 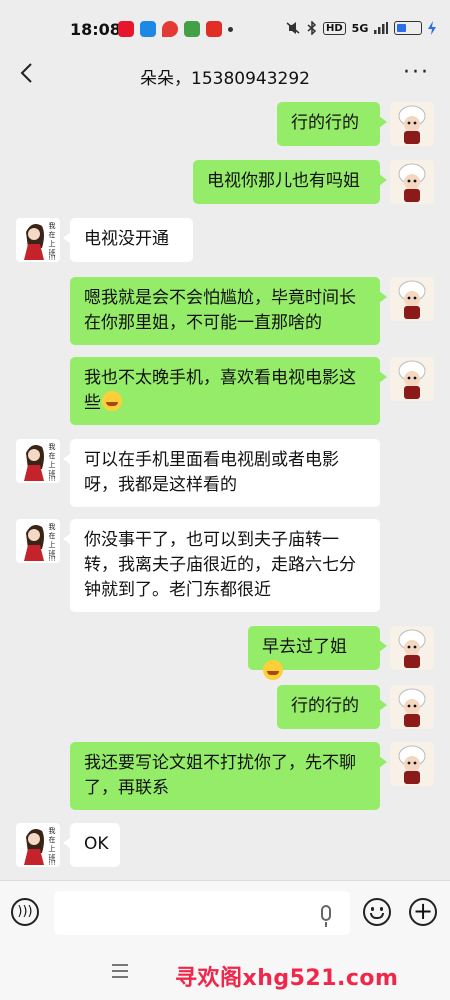 I want to click on system-nav-bar: 寻欢阁xhg521.com, so click(x=225, y=975).